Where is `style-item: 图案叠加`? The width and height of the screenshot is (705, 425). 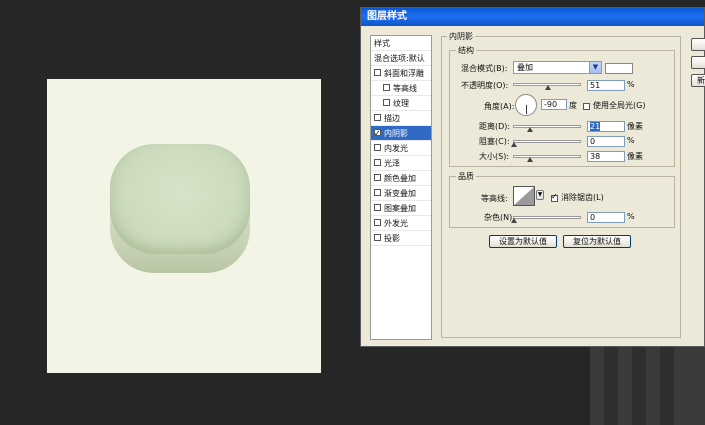 style-item: 图案叠加 is located at coordinates (401, 208).